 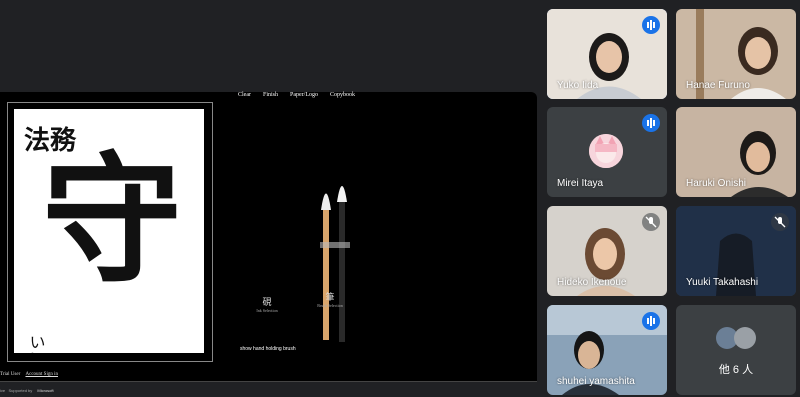 What do you see at coordinates (3, 390) in the screenshot?
I see `version-label: ive` at bounding box center [3, 390].